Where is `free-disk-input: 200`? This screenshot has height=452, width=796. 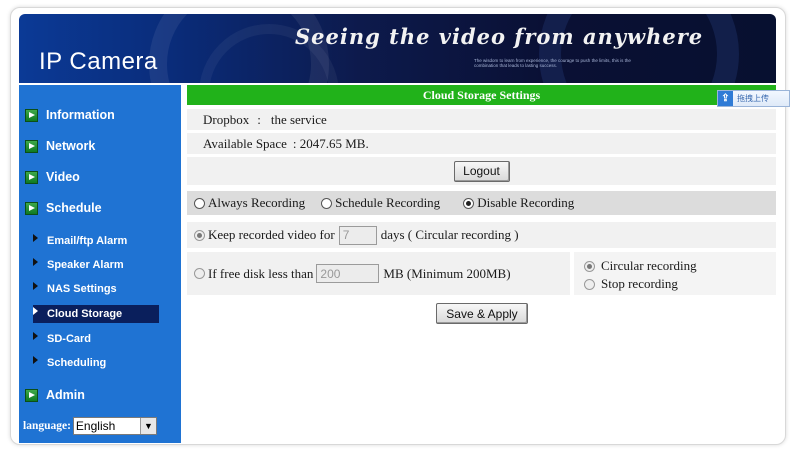 free-disk-input: 200 is located at coordinates (348, 273).